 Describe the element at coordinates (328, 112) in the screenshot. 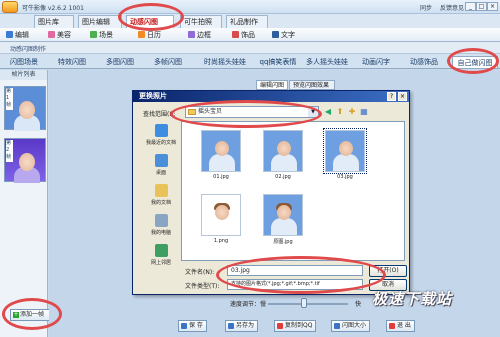

I see `back-icon: ◀` at that location.